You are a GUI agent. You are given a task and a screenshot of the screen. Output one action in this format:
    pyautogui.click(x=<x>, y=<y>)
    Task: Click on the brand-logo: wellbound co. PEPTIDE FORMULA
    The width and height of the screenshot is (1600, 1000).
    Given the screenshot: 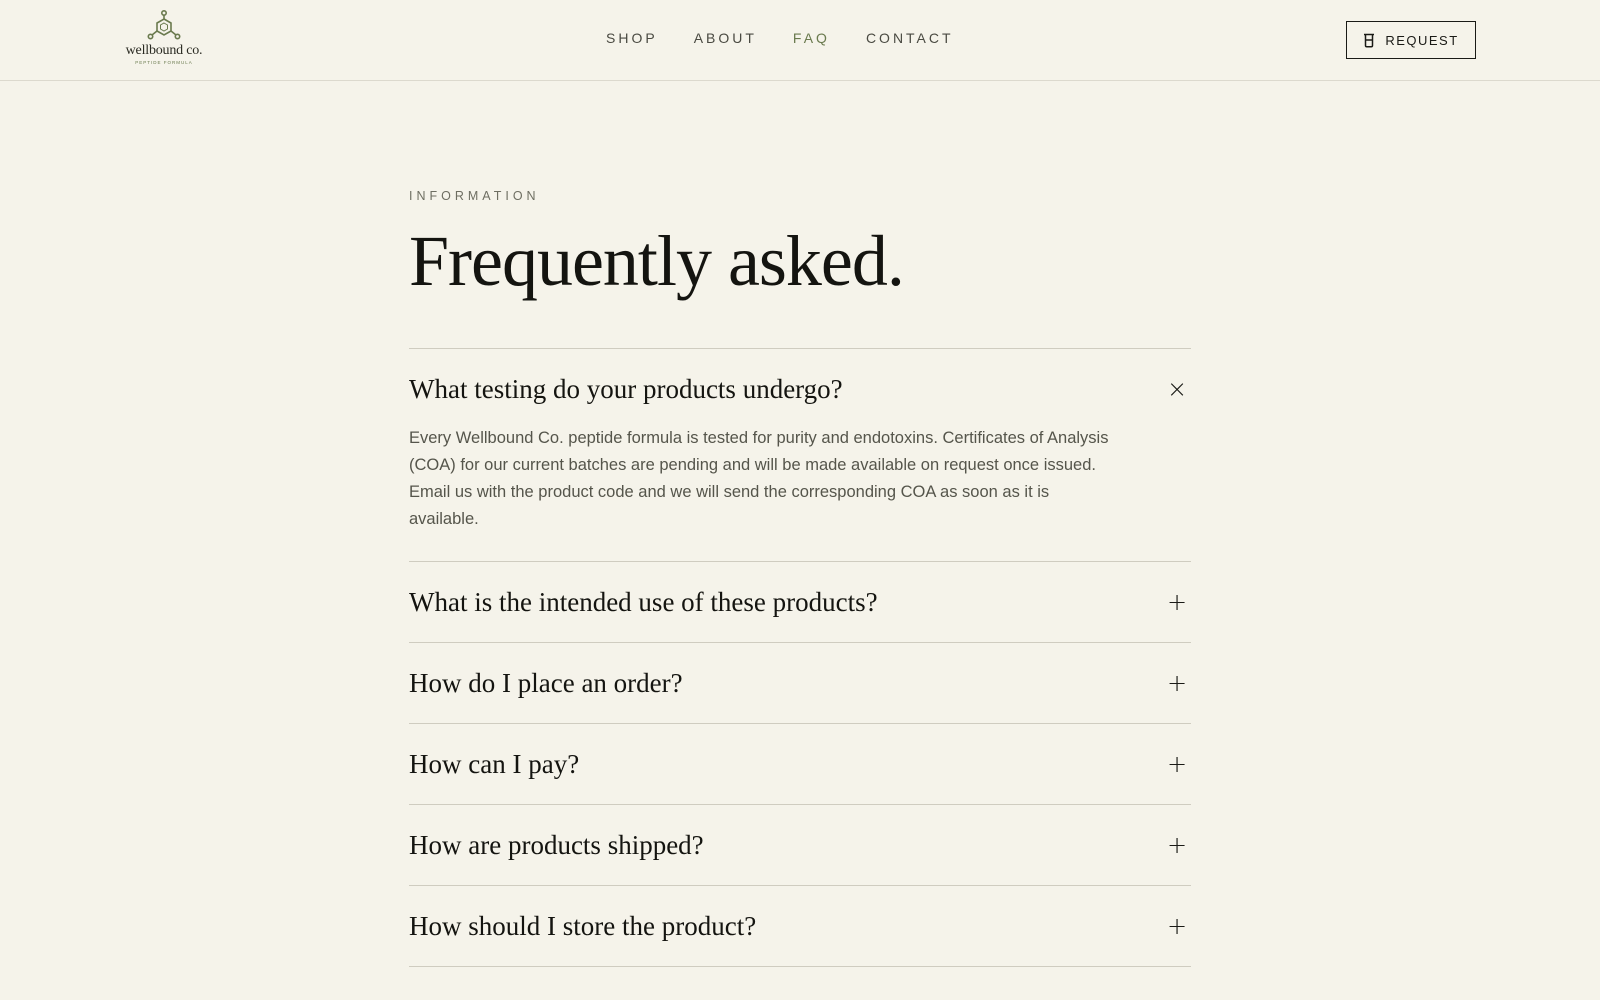 What is the action you would take?
    pyautogui.click(x=164, y=40)
    